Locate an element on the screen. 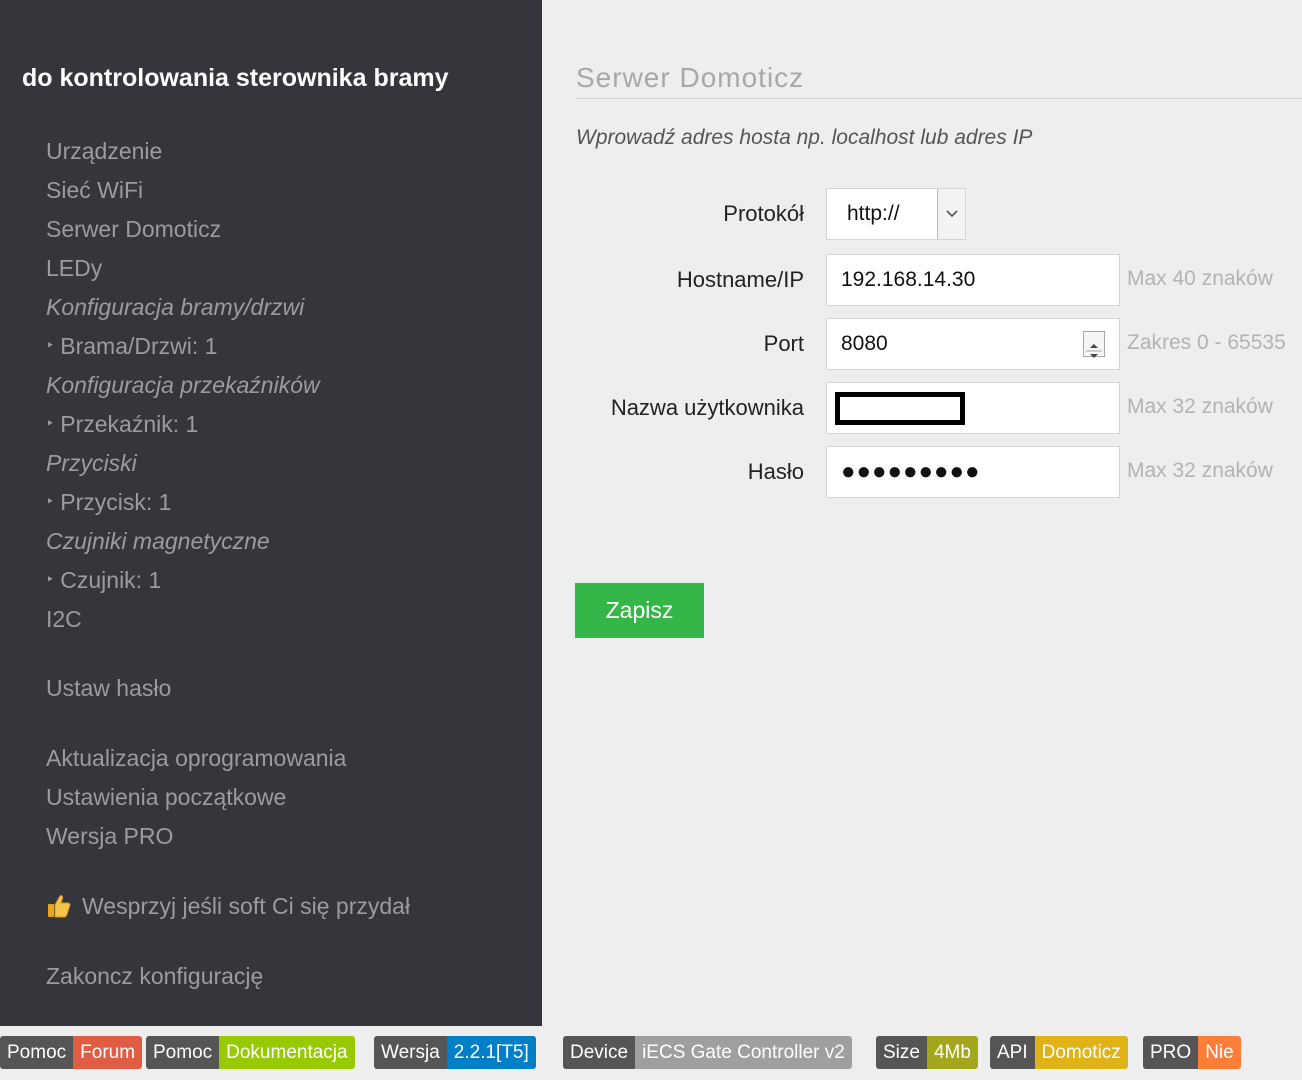 The width and height of the screenshot is (1302, 1080). sidebar-item-label: Czujnik: 1 is located at coordinates (111, 580).